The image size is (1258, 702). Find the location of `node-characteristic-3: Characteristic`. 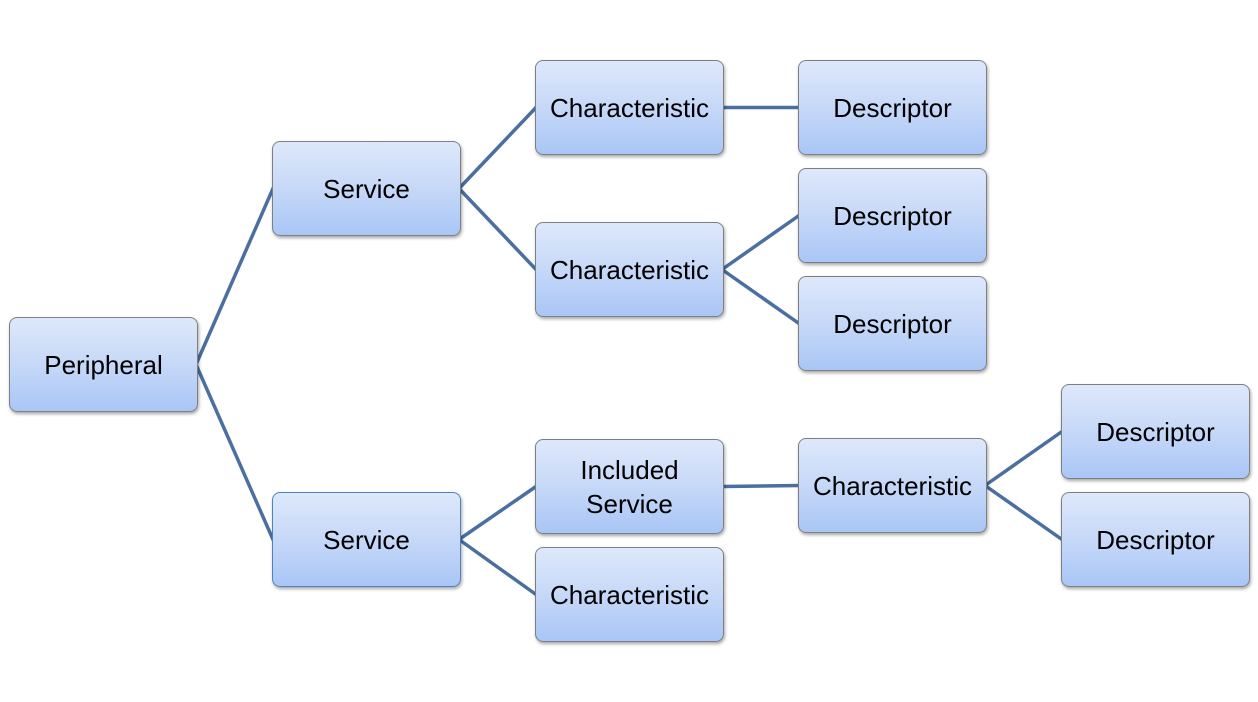

node-characteristic-3: Characteristic is located at coordinates (629, 594).